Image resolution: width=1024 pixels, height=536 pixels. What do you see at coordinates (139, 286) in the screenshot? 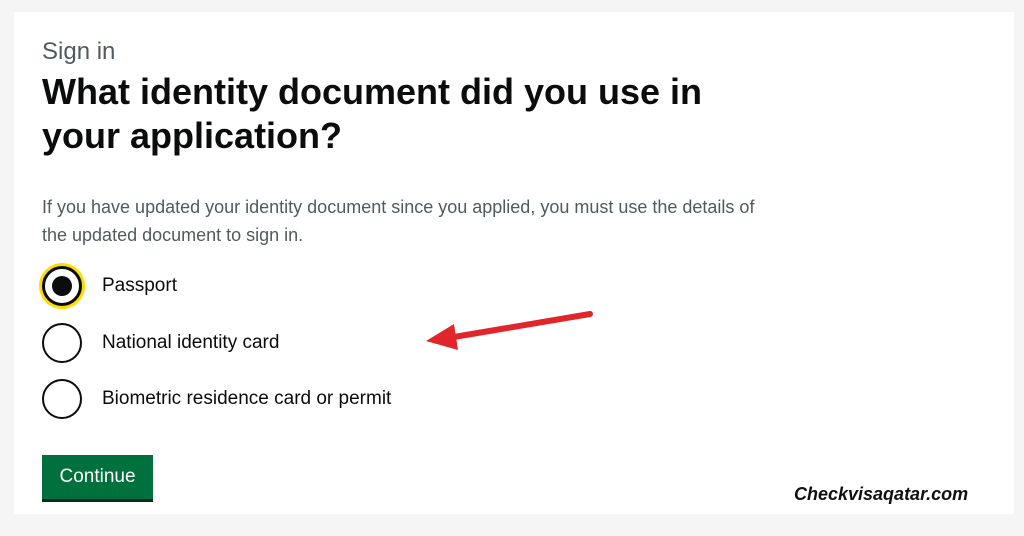
I see `radio-label-passport: Passport` at bounding box center [139, 286].